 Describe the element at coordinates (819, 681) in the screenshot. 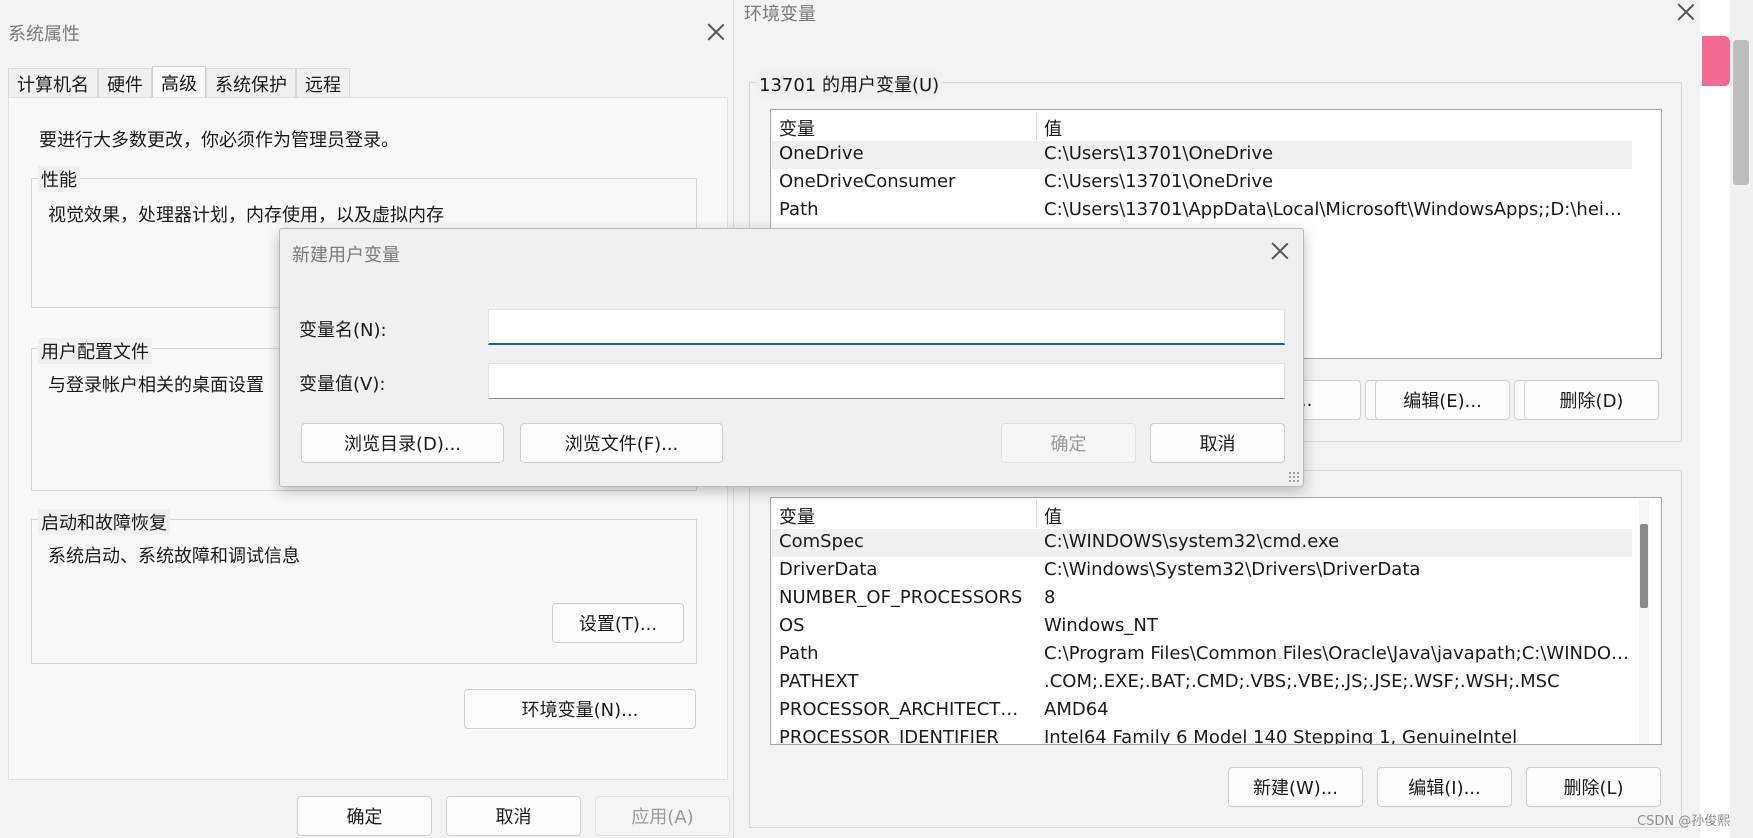

I see `var-name: PATHEXT` at that location.